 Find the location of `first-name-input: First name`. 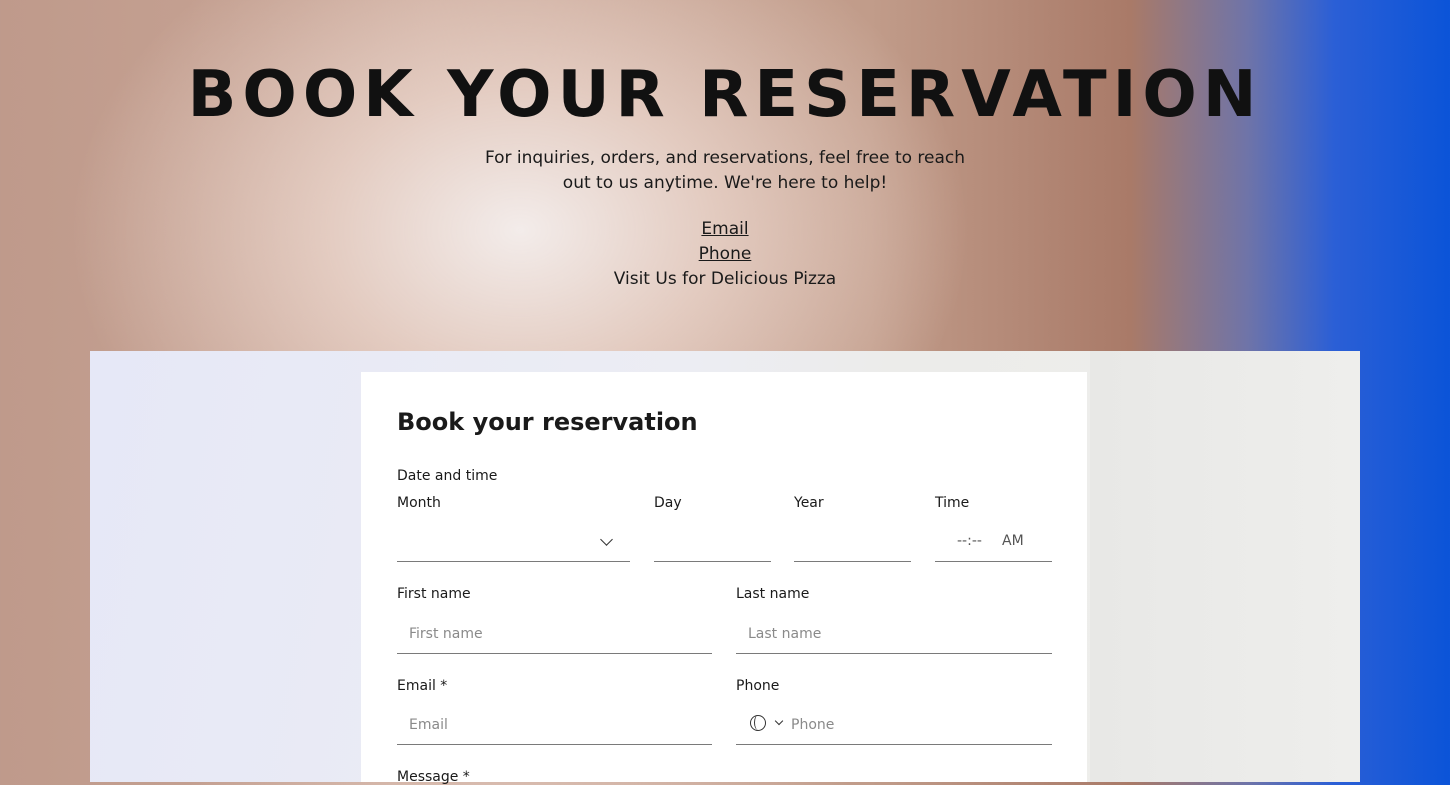

first-name-input: First name is located at coordinates (554, 634).